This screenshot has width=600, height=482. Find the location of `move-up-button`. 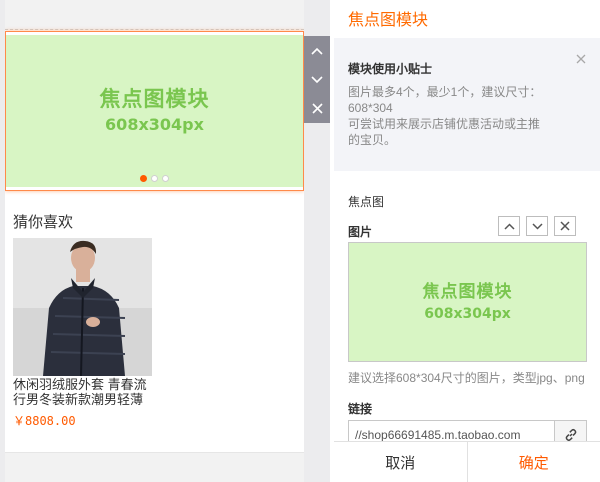

move-up-button is located at coordinates (317, 50).